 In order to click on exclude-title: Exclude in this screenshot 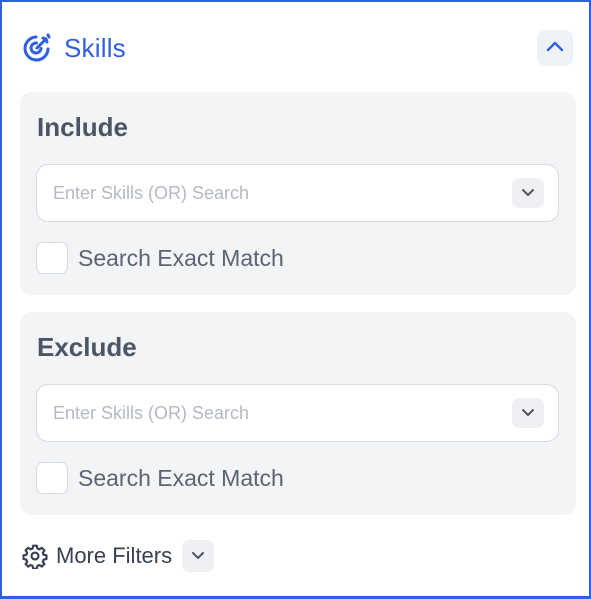, I will do `click(87, 347)`.